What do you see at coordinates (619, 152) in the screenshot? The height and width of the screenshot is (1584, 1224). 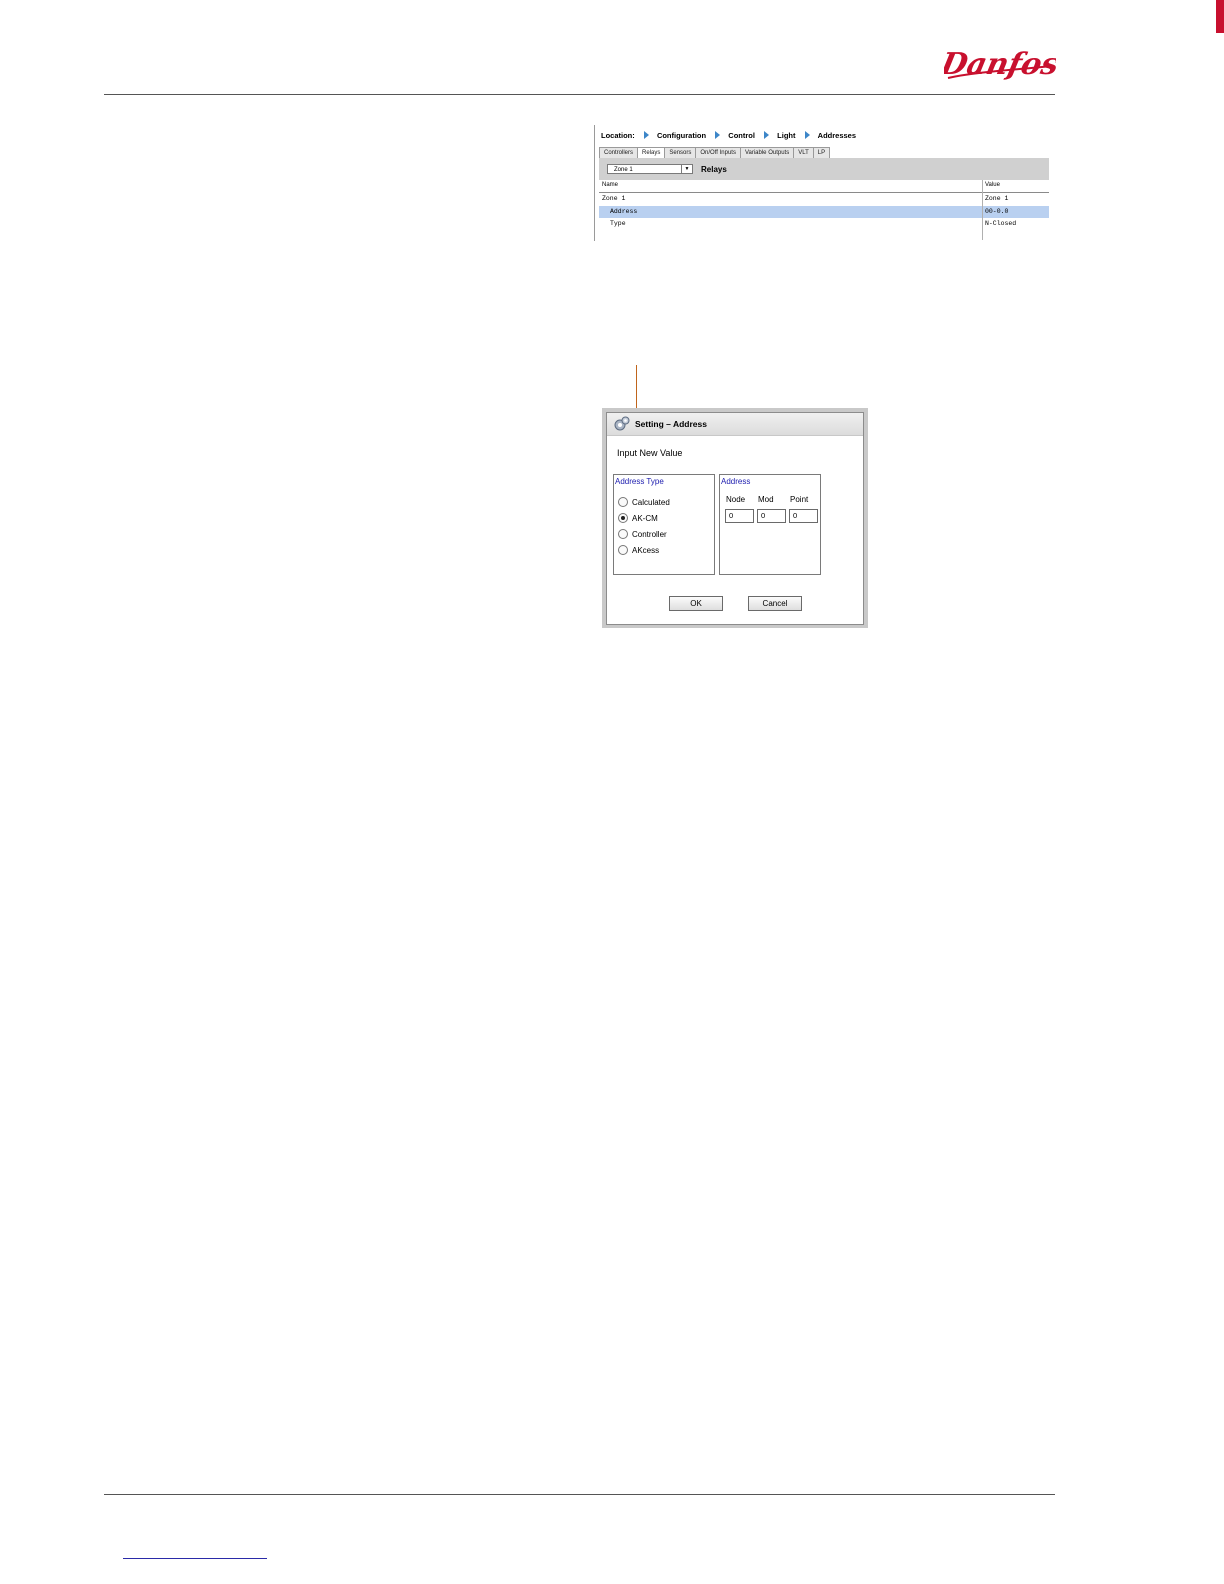 I see `tab-controllers: Controllers` at bounding box center [619, 152].